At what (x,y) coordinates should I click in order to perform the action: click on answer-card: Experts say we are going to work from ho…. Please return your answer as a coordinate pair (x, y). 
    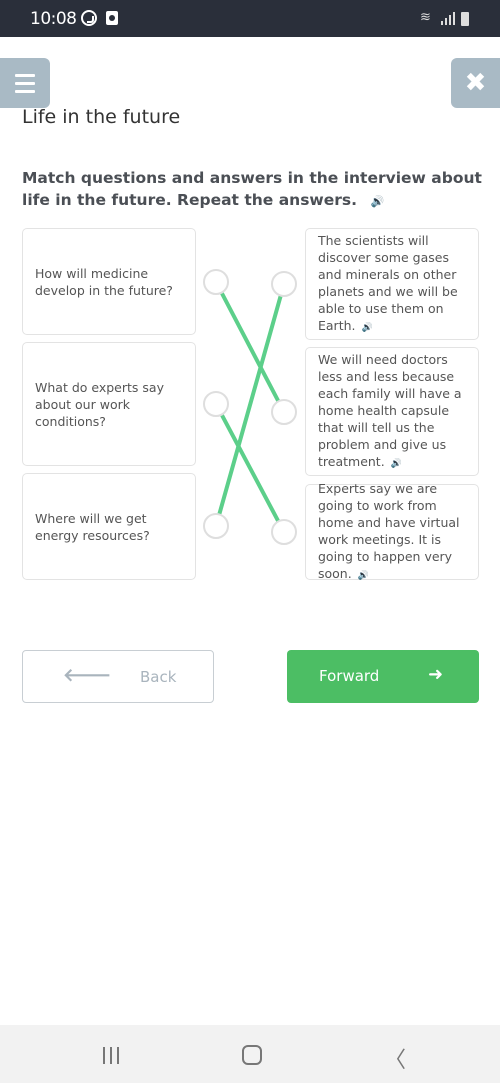
    Looking at the image, I should click on (392, 530).